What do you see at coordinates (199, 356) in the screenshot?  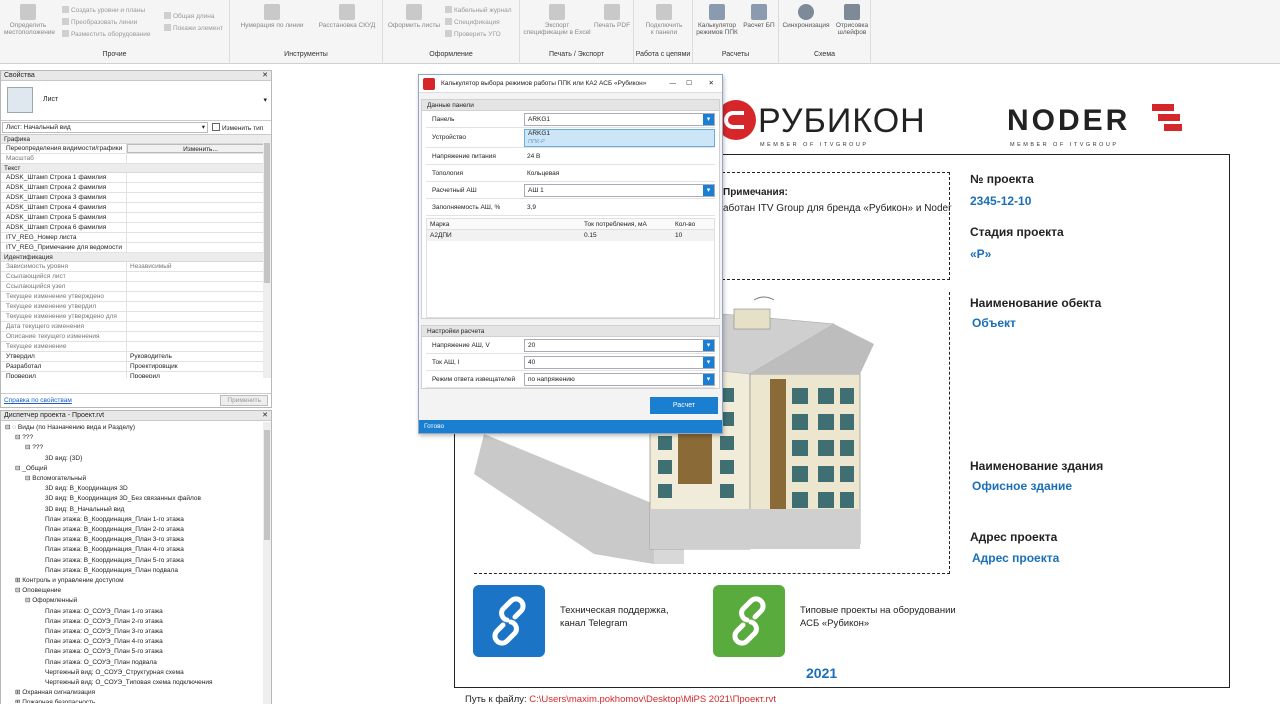 I see `property-value-field: Руководитель` at bounding box center [199, 356].